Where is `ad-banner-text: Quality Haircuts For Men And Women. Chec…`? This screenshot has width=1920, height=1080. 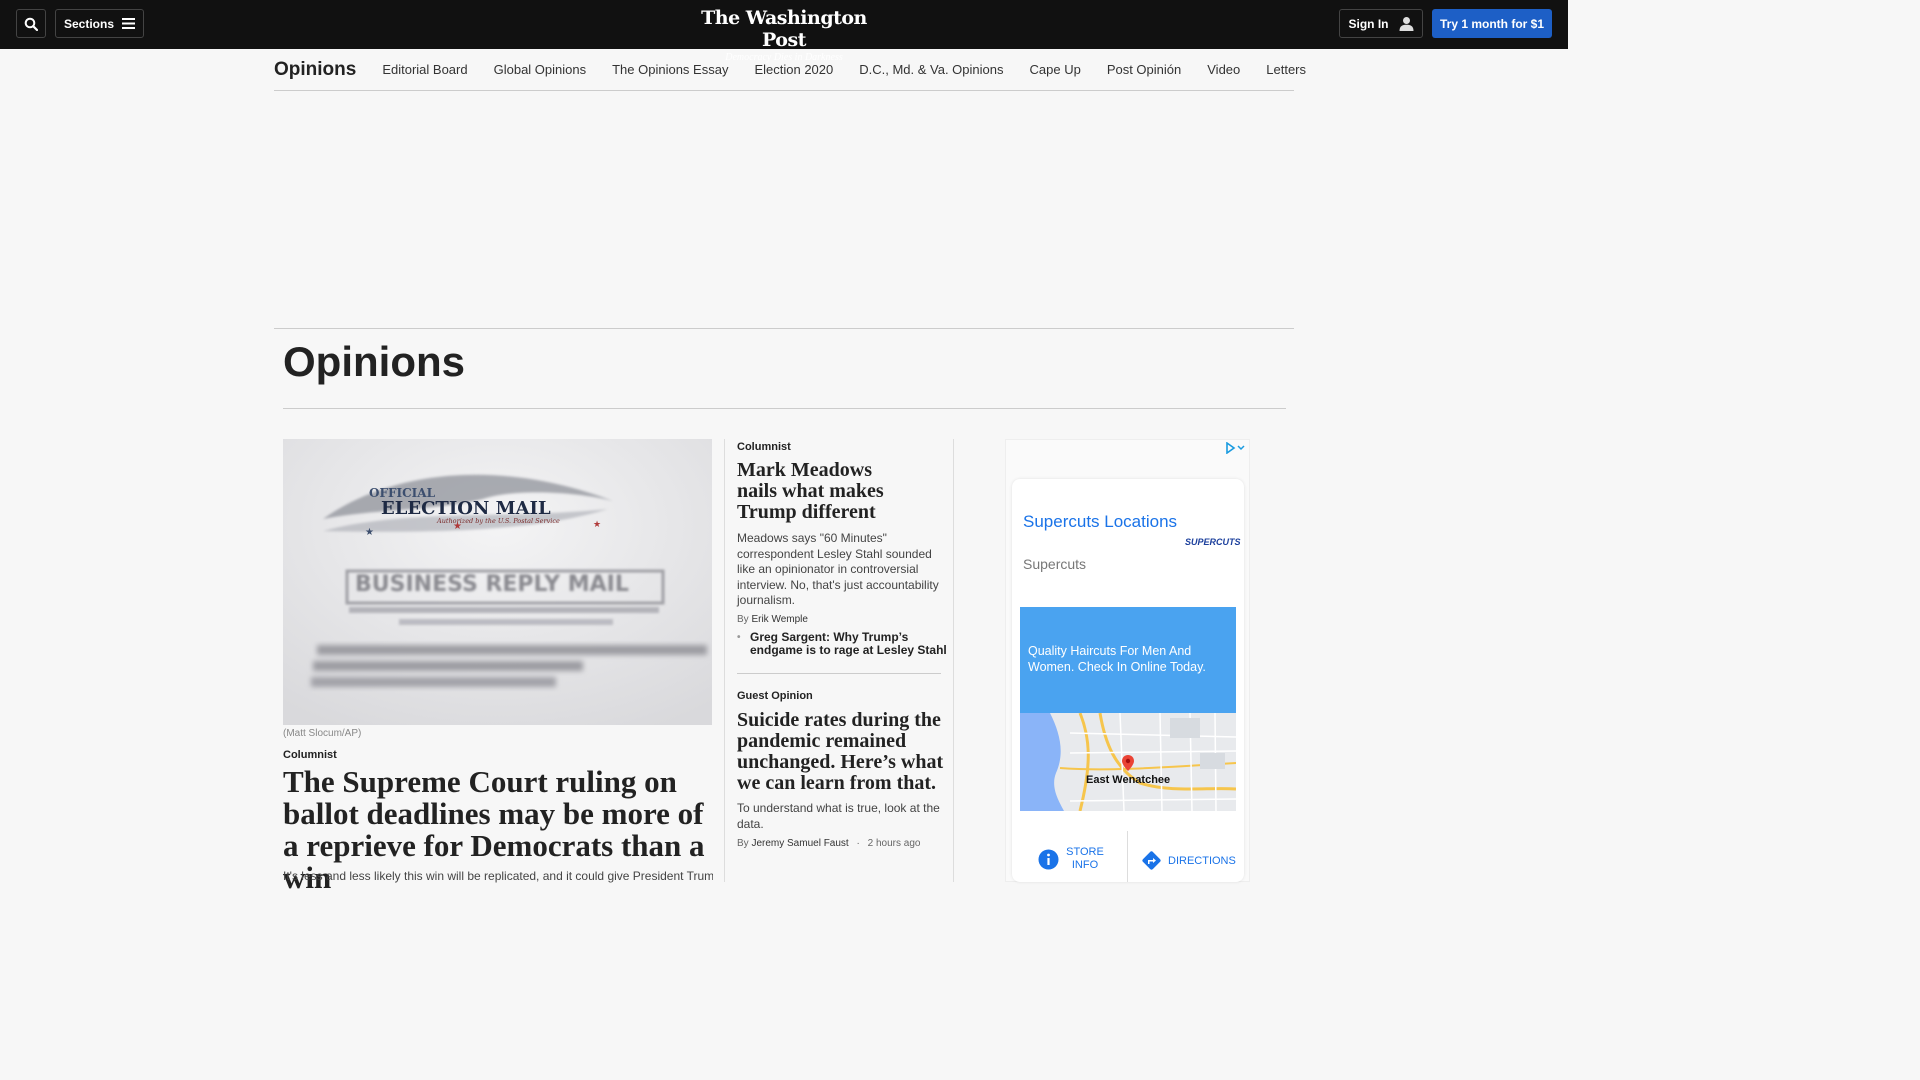 ad-banner-text: Quality Haircuts For Men And Women. Chec… is located at coordinates (1117, 659).